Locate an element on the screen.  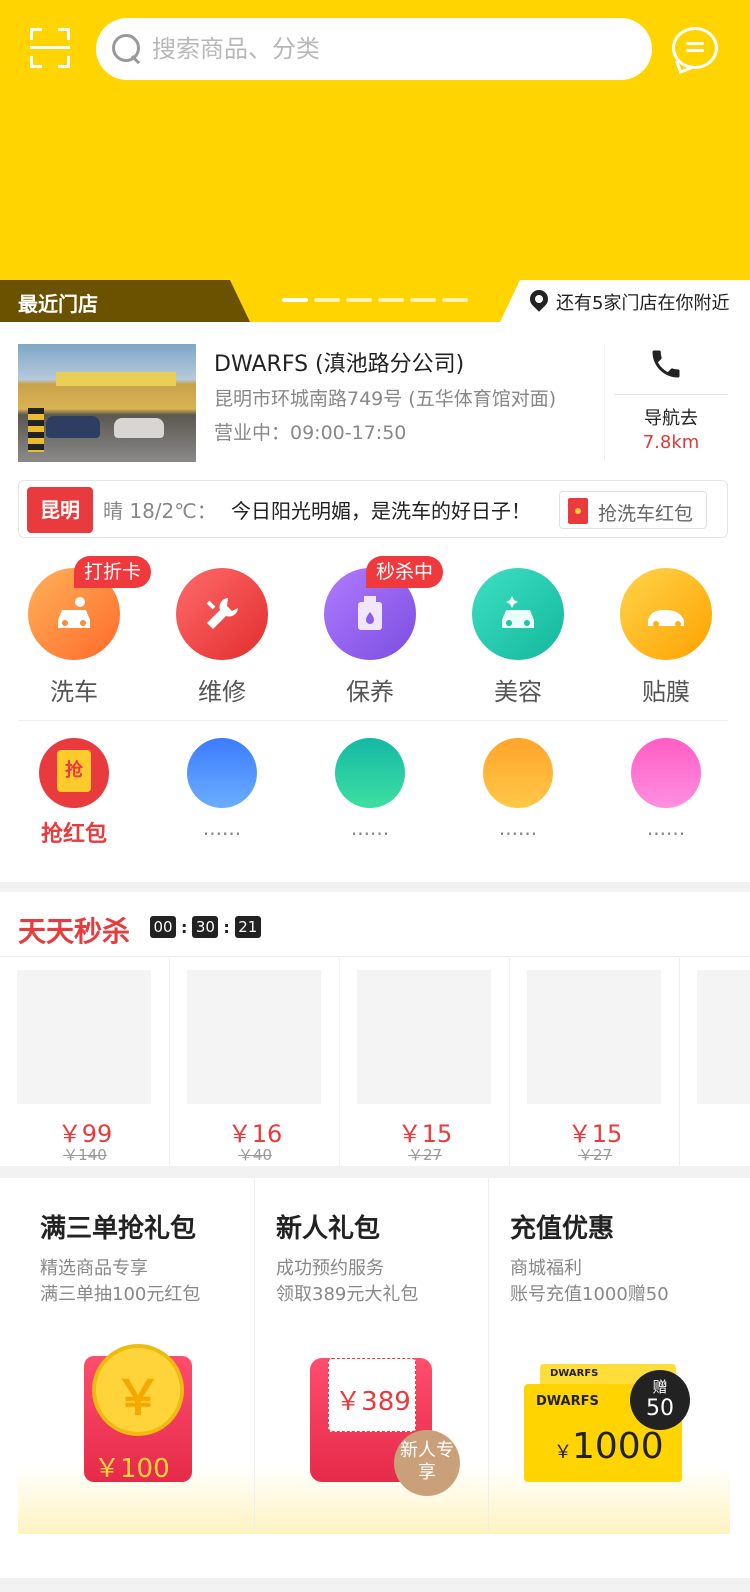
category-repair: 维修 is located at coordinates (222, 638).